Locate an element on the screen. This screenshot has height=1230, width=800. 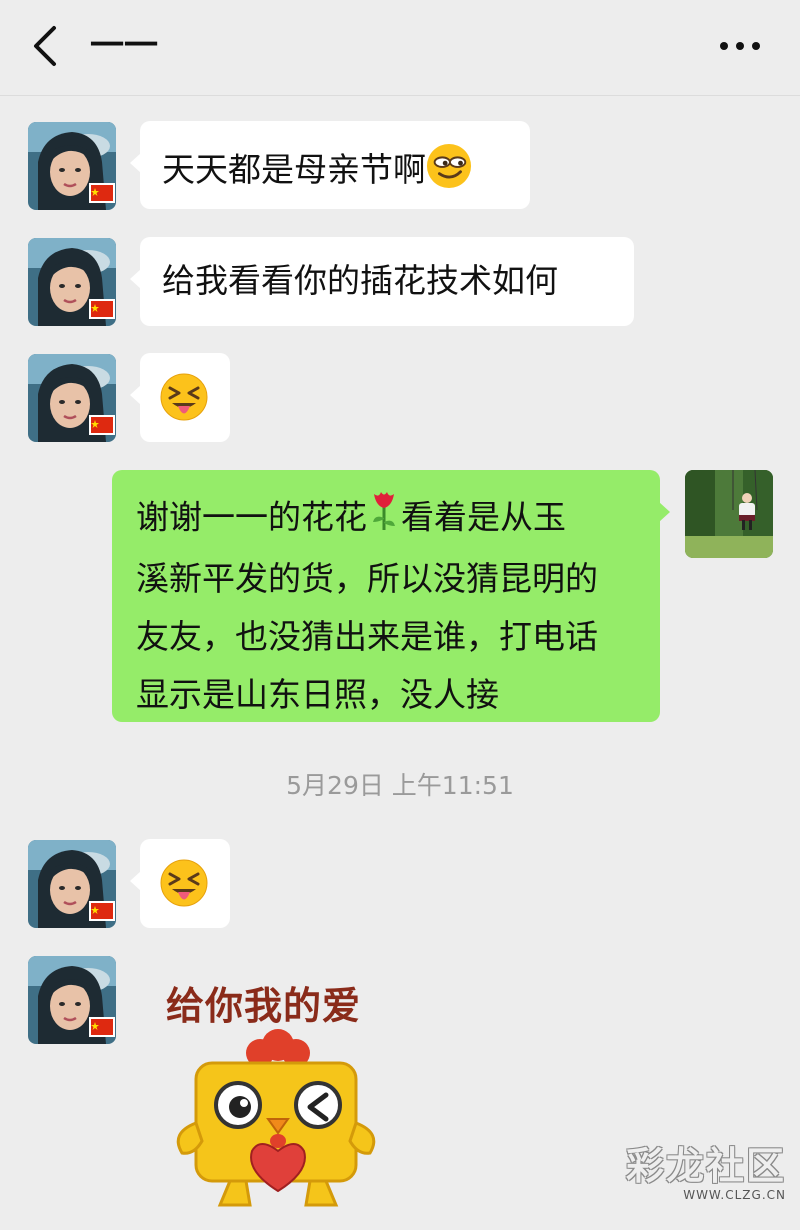
more-horizontal-icon is located at coordinates (740, 46).